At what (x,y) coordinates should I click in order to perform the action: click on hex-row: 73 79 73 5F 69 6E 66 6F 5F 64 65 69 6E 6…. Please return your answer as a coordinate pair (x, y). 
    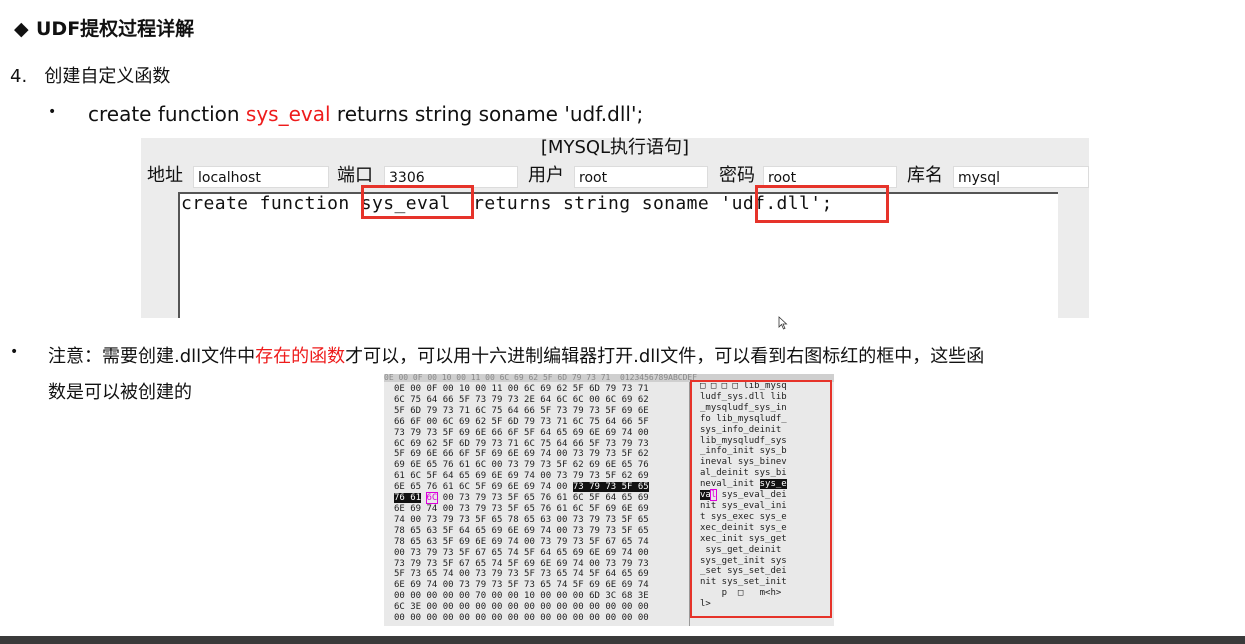
    Looking at the image, I should click on (521, 432).